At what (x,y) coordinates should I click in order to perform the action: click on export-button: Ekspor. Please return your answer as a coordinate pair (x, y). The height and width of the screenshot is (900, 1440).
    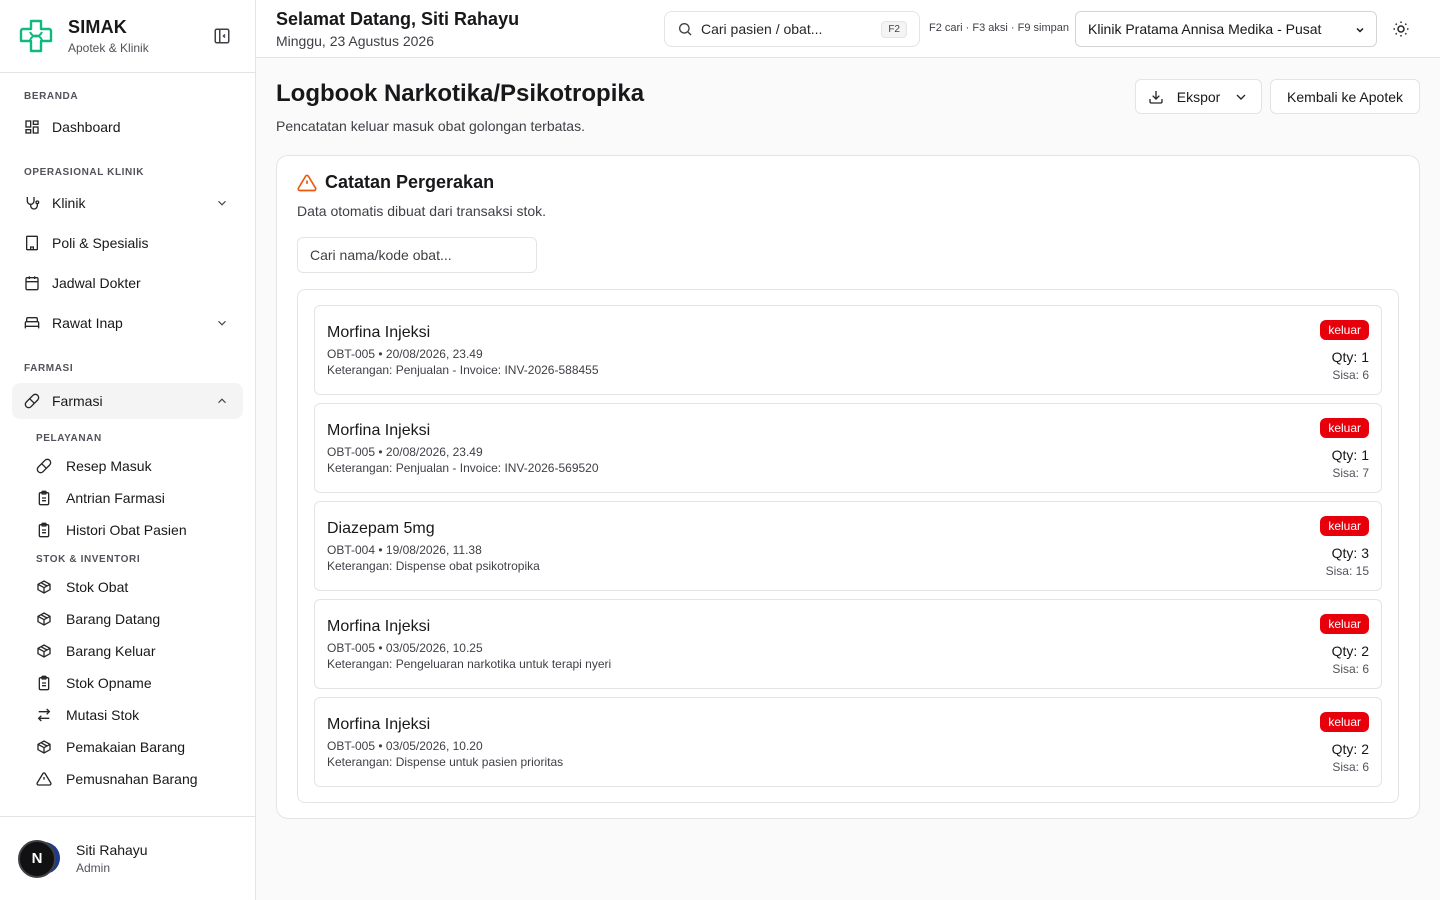
    Looking at the image, I should click on (1199, 96).